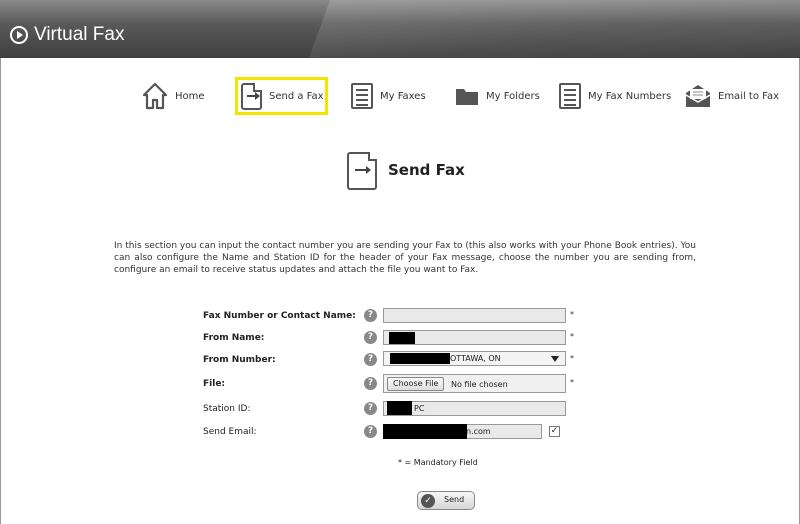  What do you see at coordinates (475, 358) in the screenshot?
I see `from-number-selected-value: OTTAWA, ON` at bounding box center [475, 358].